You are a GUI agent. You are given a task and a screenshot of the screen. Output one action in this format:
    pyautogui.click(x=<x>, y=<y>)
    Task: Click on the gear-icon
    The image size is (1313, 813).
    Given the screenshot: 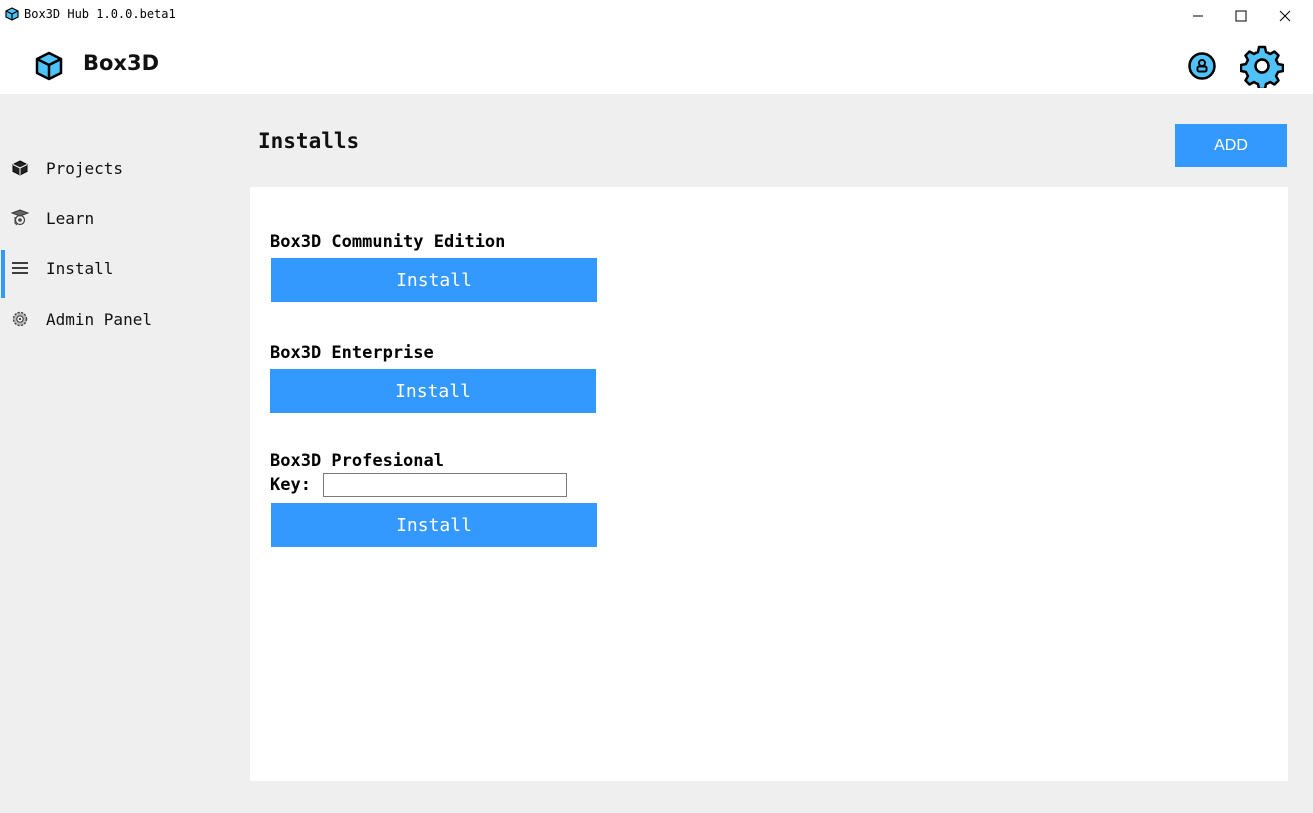 What is the action you would take?
    pyautogui.click(x=1262, y=66)
    